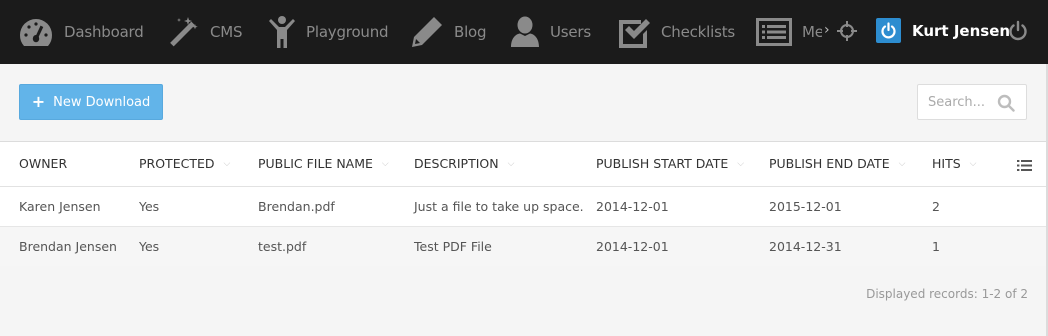 This screenshot has height=336, width=1048. Describe the element at coordinates (453, 246) in the screenshot. I see `cell-description: Test PDF File` at that location.